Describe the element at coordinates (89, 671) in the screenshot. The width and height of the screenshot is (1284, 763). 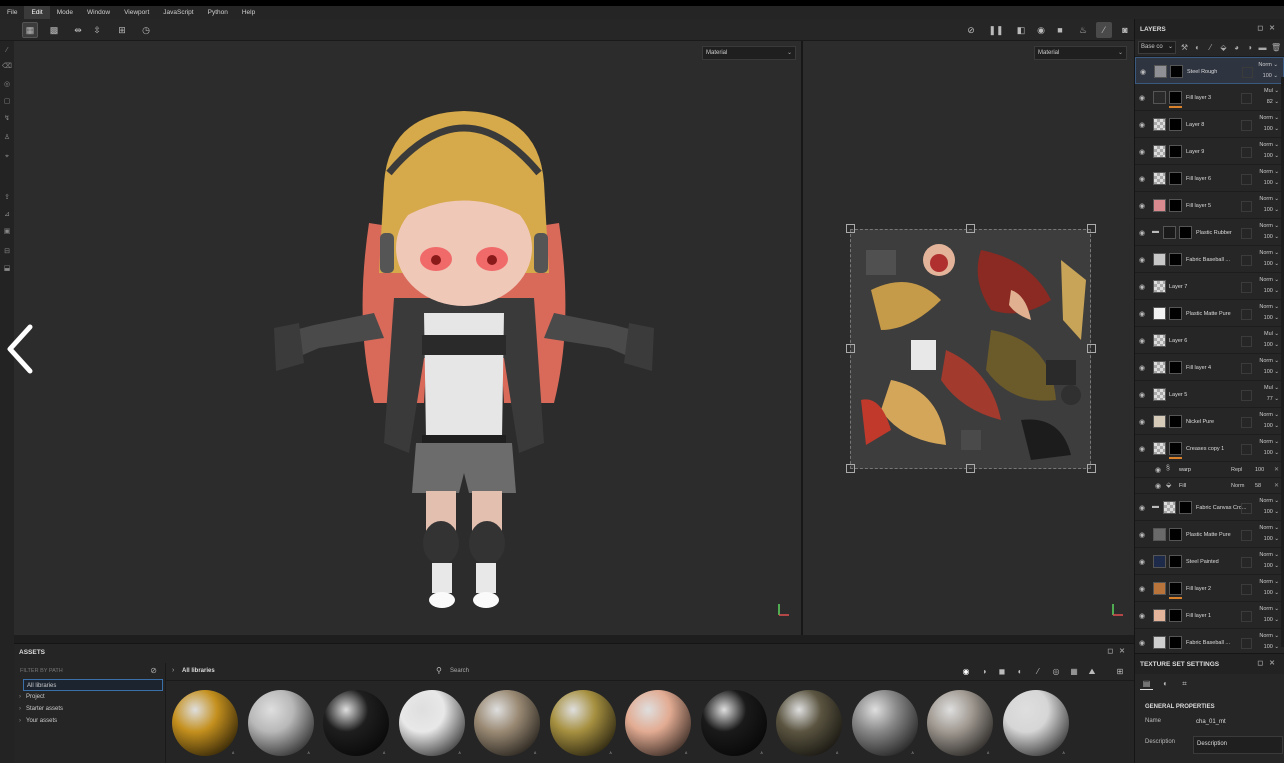
I see `filter-by-path-input: FILTER BY PATH ⊘` at that location.